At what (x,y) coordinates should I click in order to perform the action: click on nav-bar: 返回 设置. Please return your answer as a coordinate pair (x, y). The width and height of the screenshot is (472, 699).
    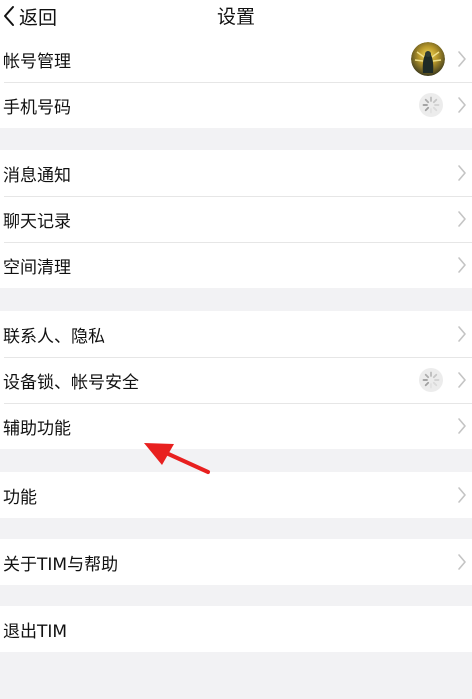
    Looking at the image, I should click on (236, 18).